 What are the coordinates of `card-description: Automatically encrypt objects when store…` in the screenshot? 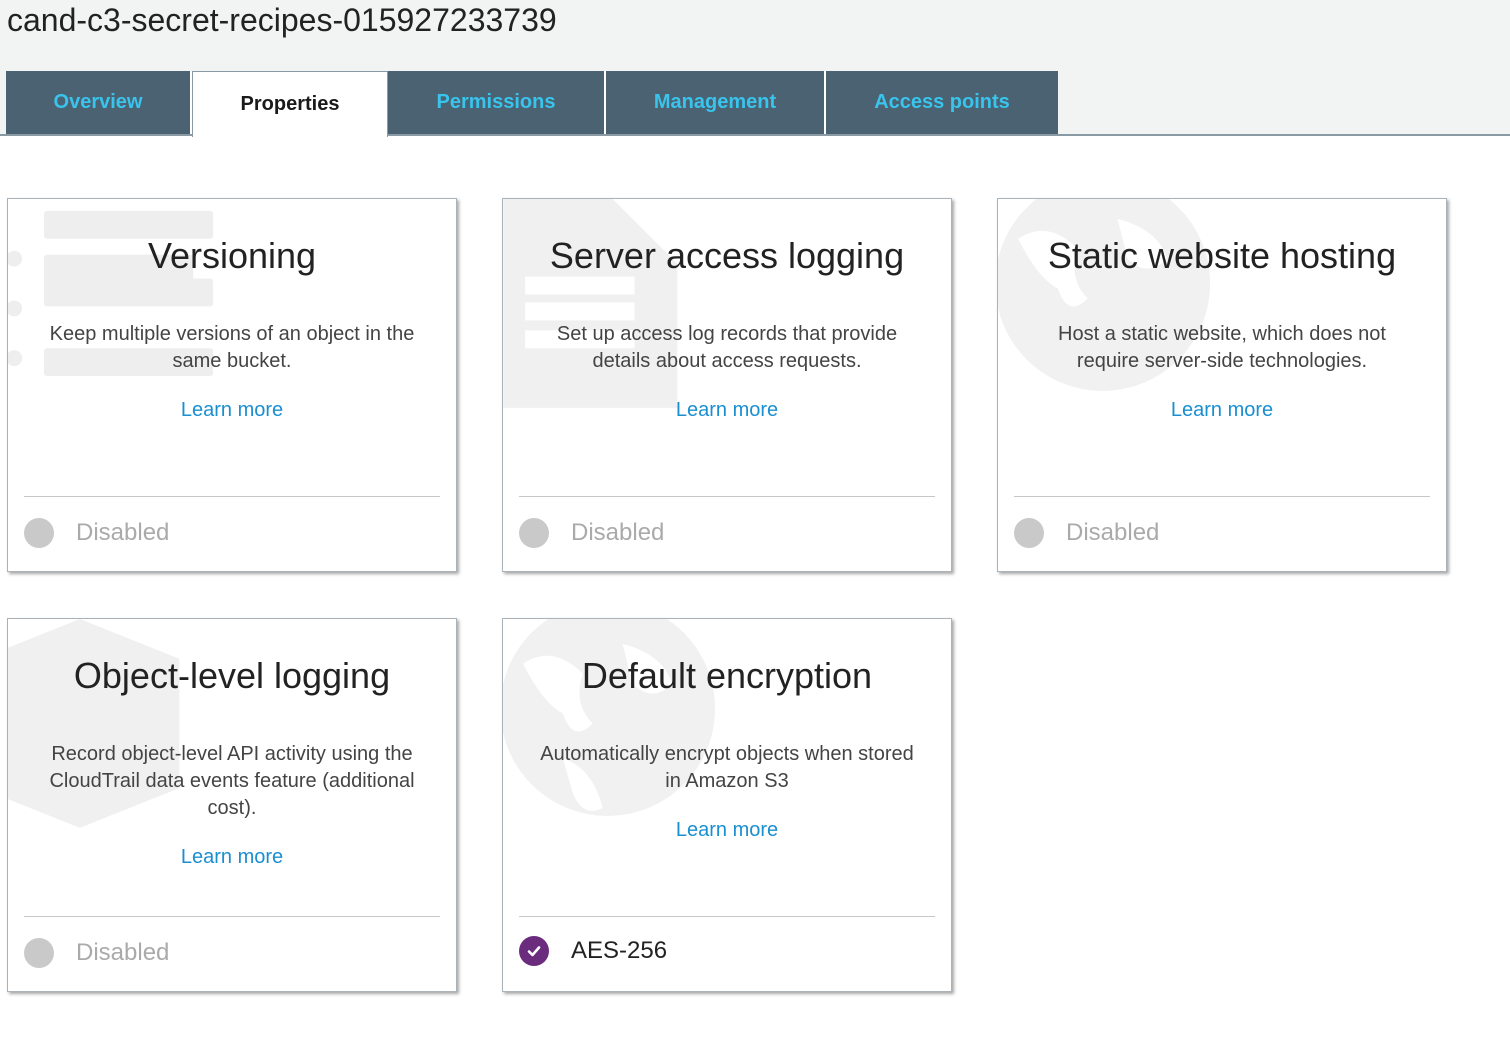 It's located at (727, 767).